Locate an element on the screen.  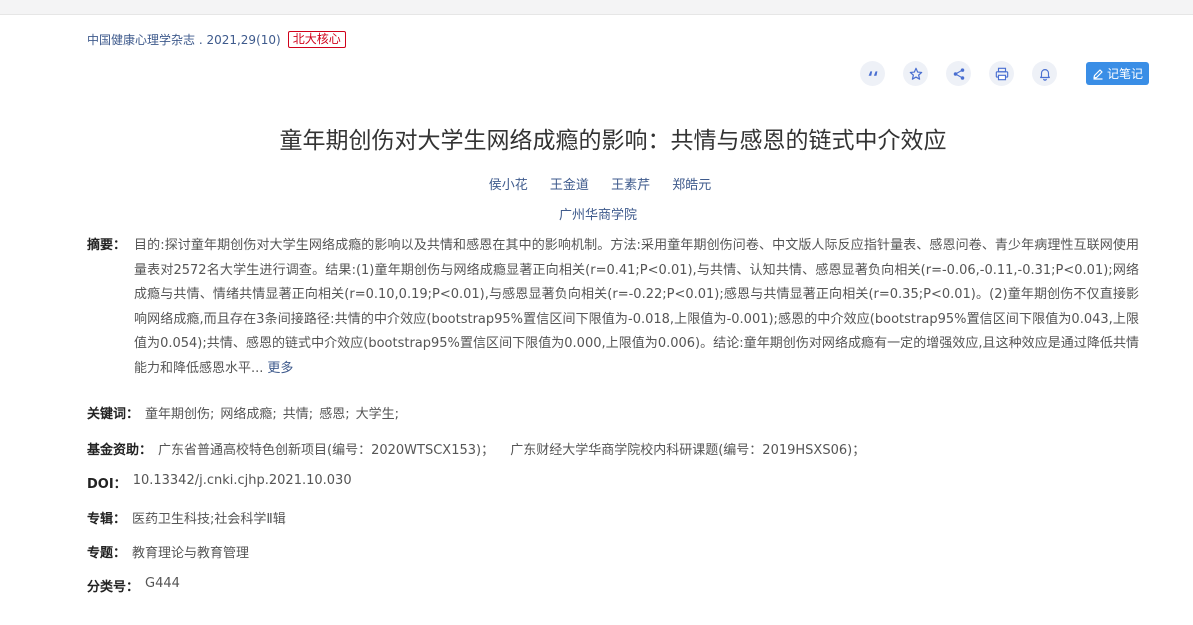
affiliation-link: 广州华商学院 is located at coordinates (596, 213).